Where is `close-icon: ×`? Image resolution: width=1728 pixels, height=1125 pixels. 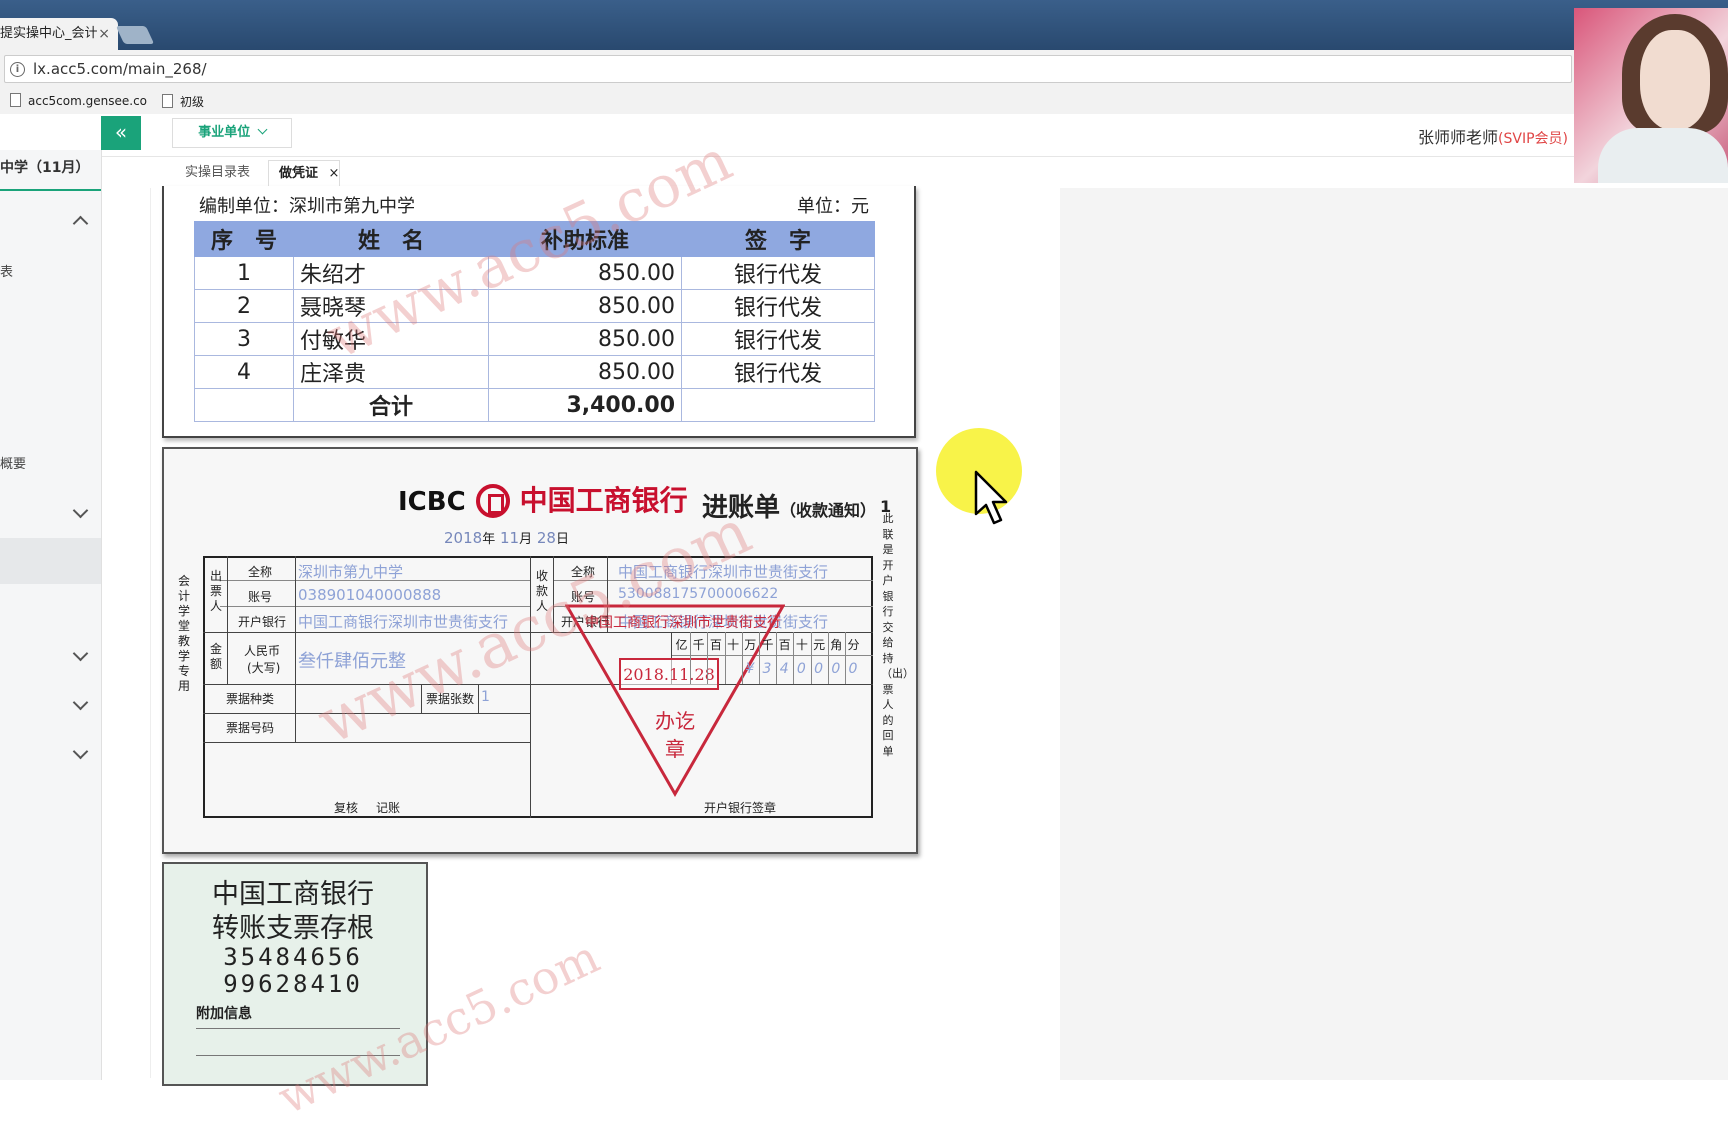
close-icon: × is located at coordinates (334, 173).